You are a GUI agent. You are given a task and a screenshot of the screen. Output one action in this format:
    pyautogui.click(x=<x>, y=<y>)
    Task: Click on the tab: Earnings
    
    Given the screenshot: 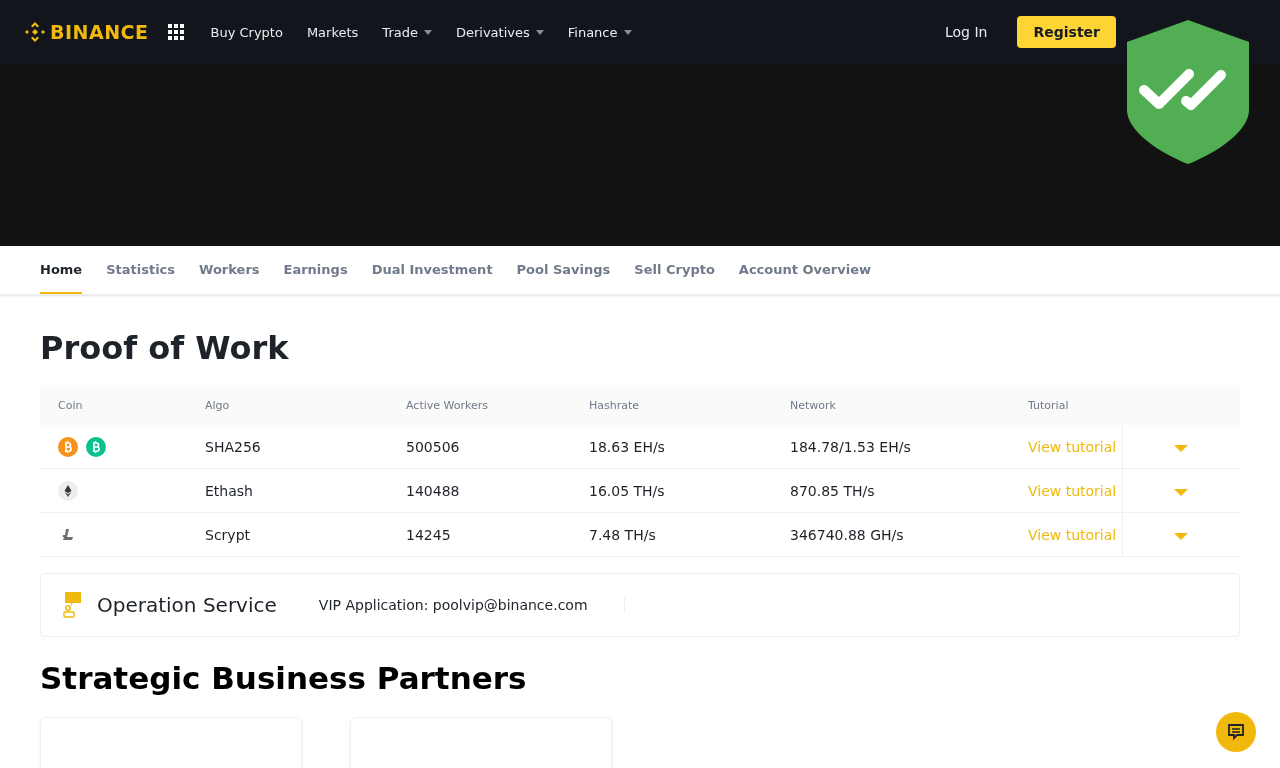 What is the action you would take?
    pyautogui.click(x=315, y=270)
    